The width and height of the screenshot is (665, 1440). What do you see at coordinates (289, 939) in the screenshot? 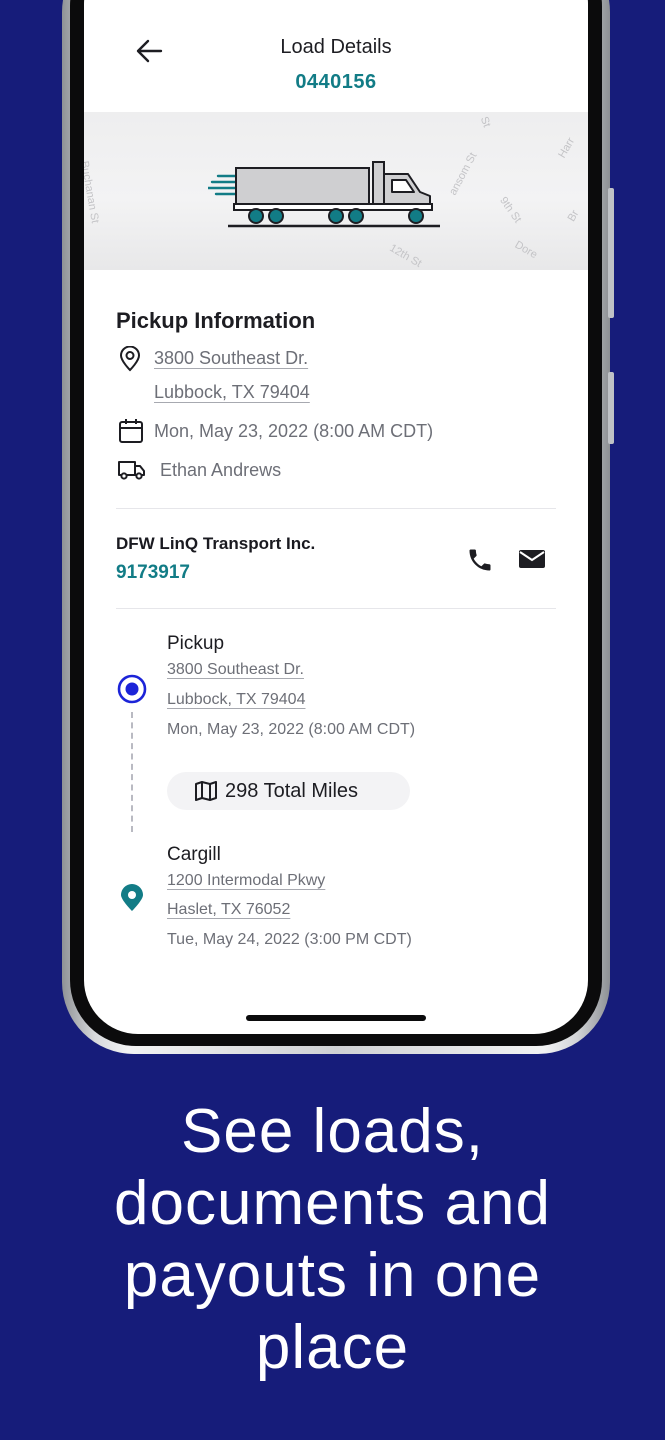
I see `dropoff-stop-datetime: Tue, May 24, 2022 (3:00 PM CDT)` at bounding box center [289, 939].